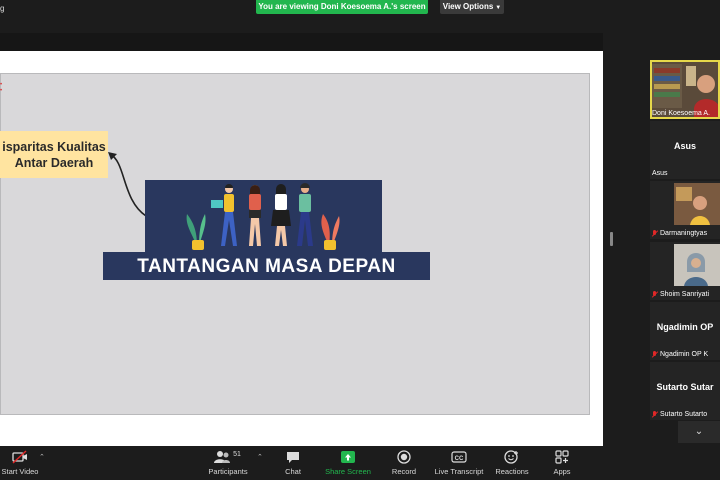 This screenshot has height=480, width=720. I want to click on participant-tile-sutarto: Sutarto Sutar Sutarto Sutarto, so click(685, 391).